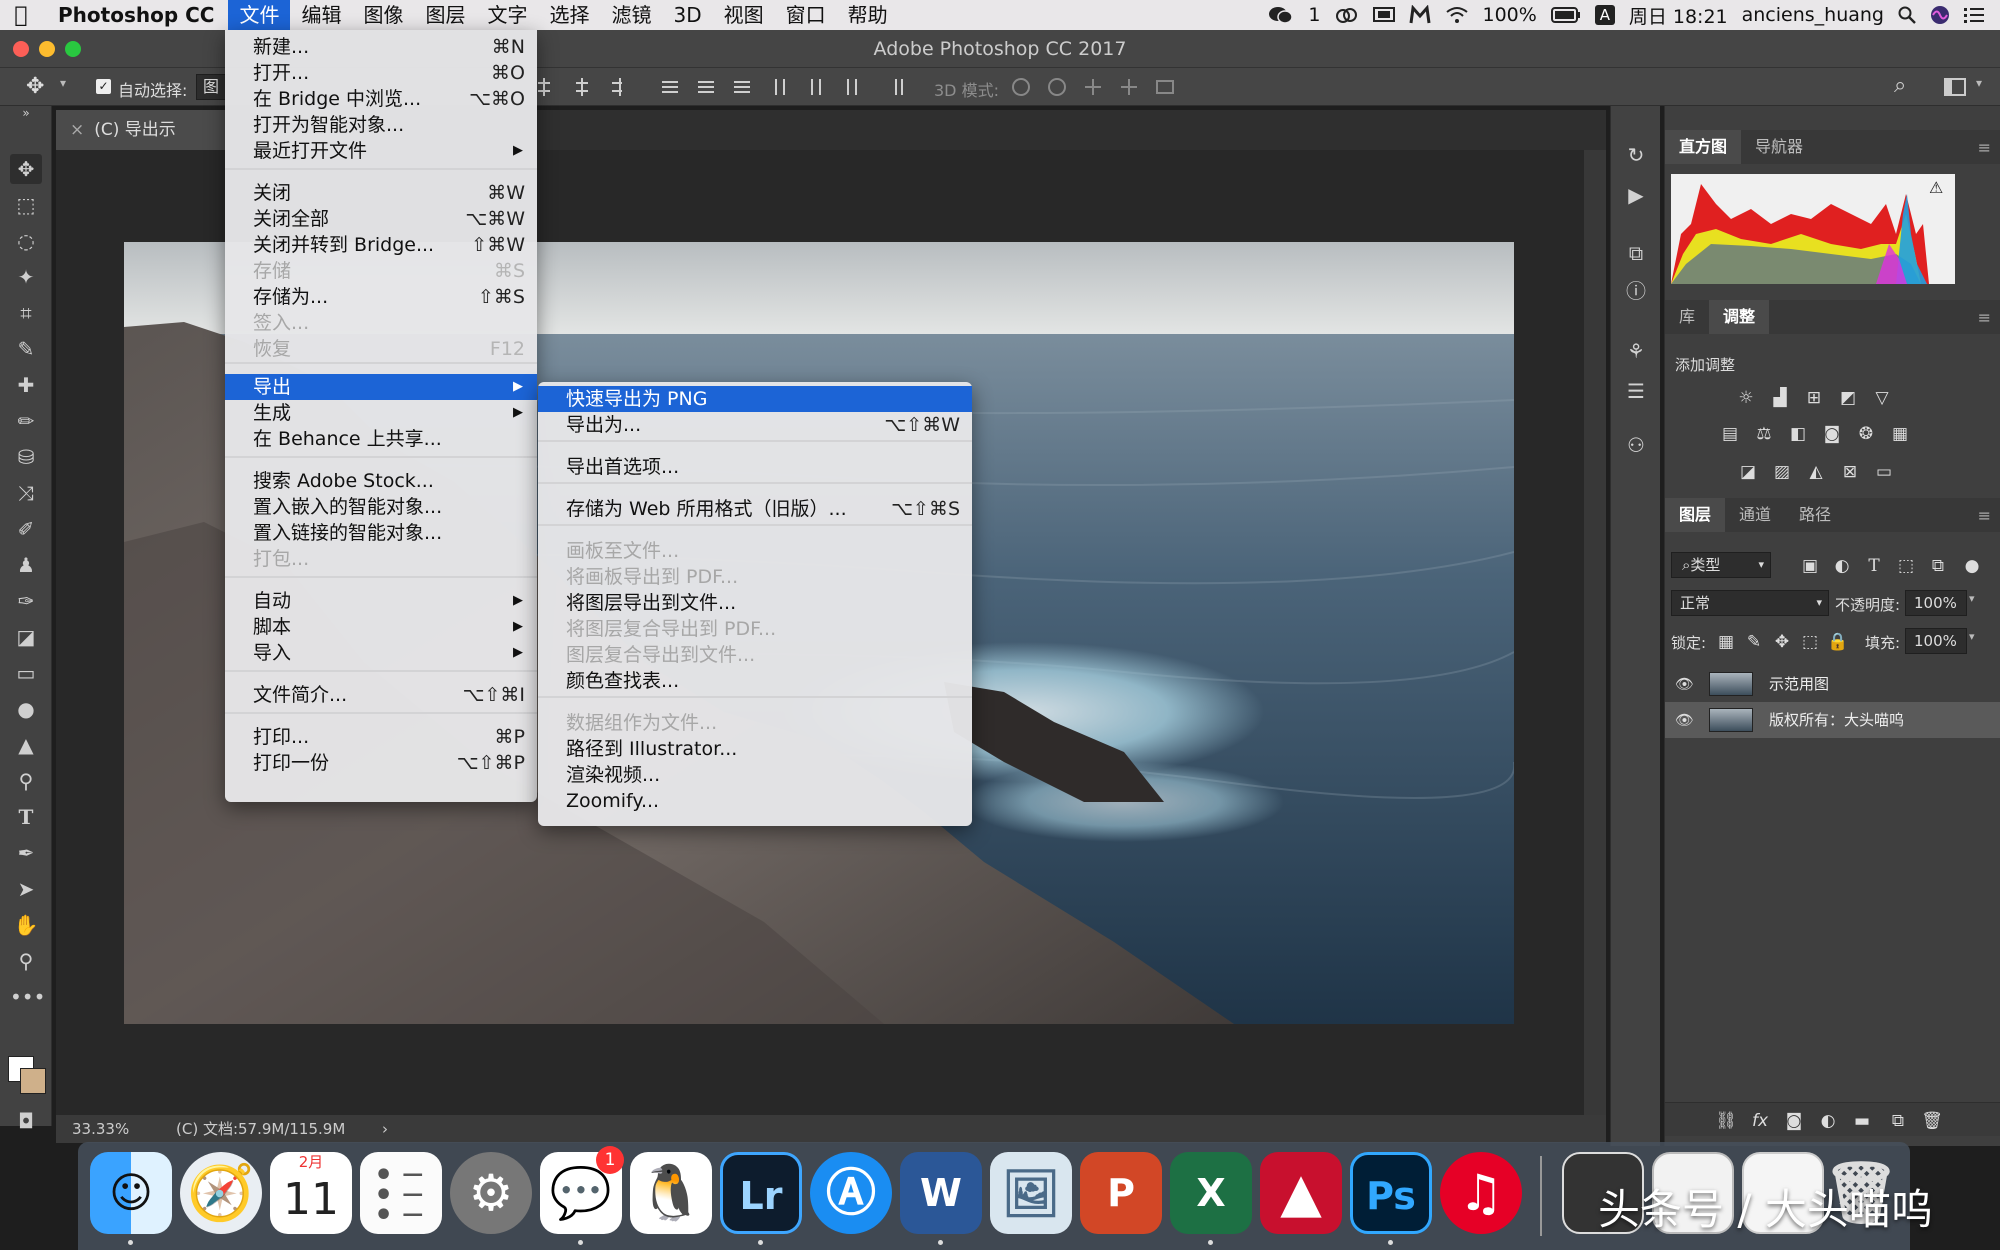  Describe the element at coordinates (1755, 515) in the screenshot. I see `tab-channels: 通道` at that location.